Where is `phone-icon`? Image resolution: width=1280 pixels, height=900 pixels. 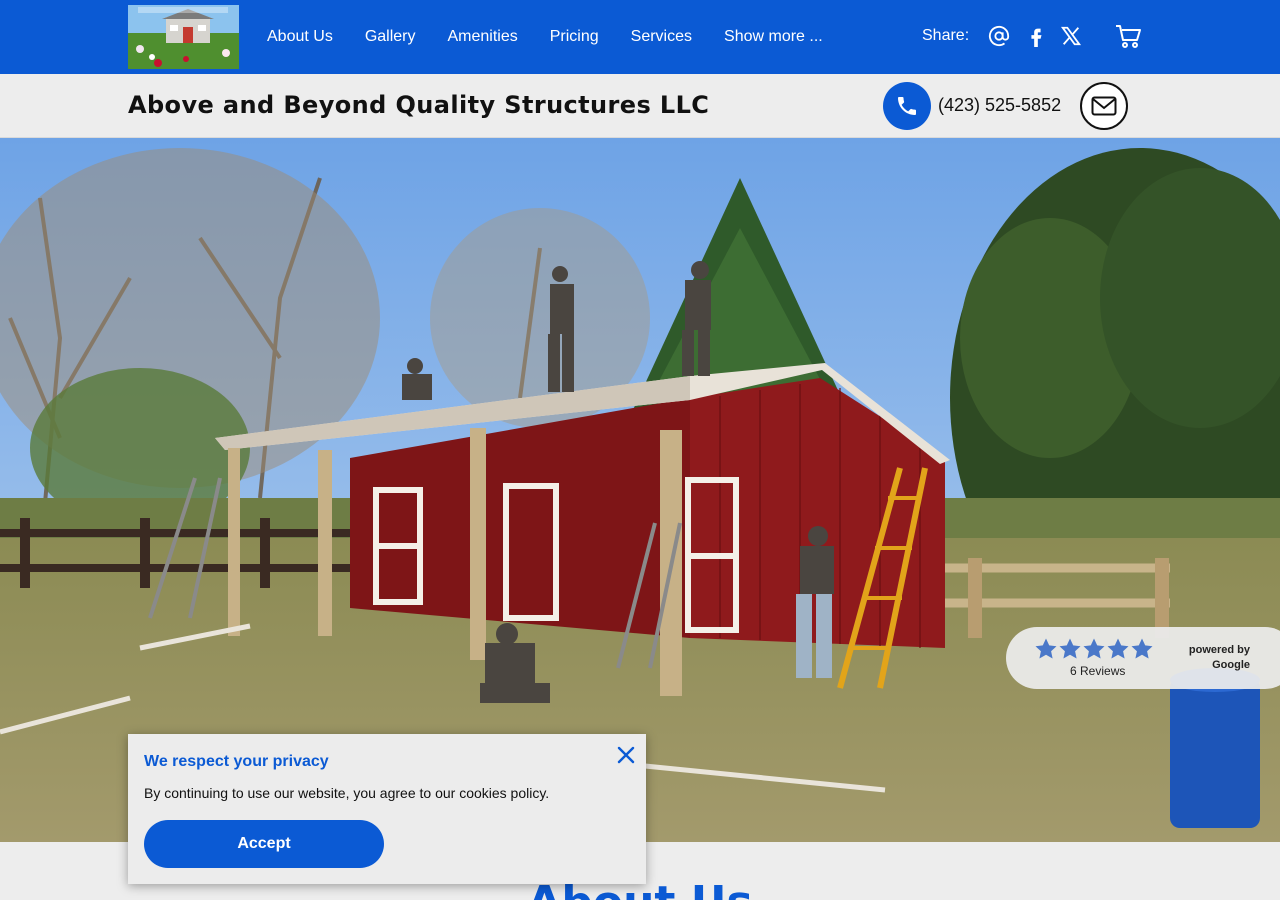
phone-icon is located at coordinates (907, 106).